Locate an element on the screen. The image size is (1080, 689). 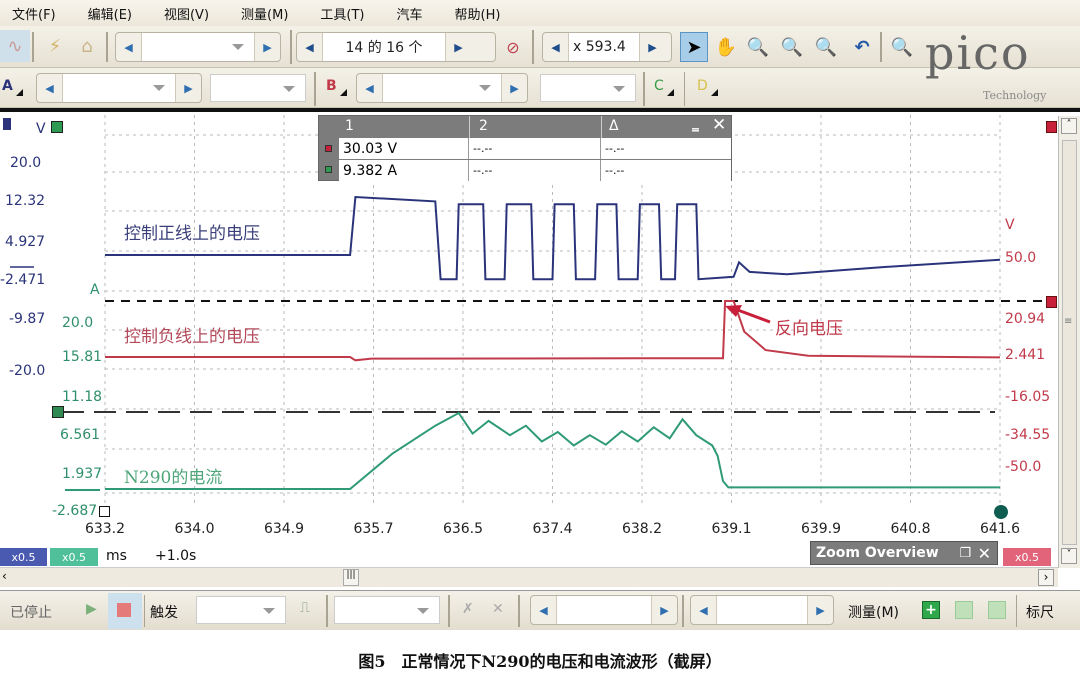
start-icon: ▶ is located at coordinates (91, 609).